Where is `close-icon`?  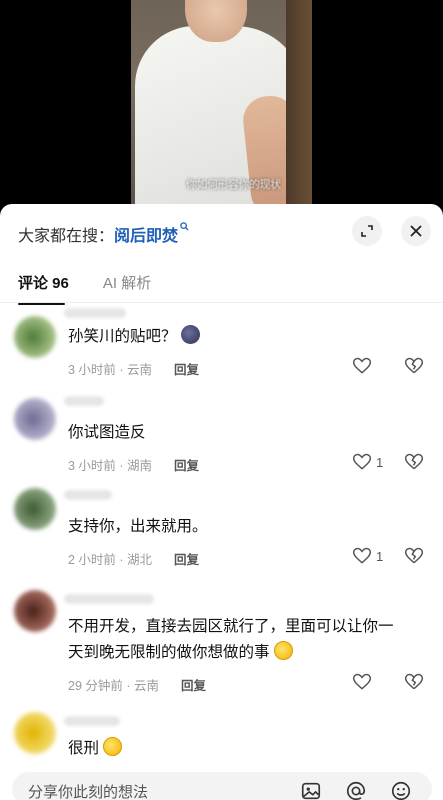 close-icon is located at coordinates (416, 231).